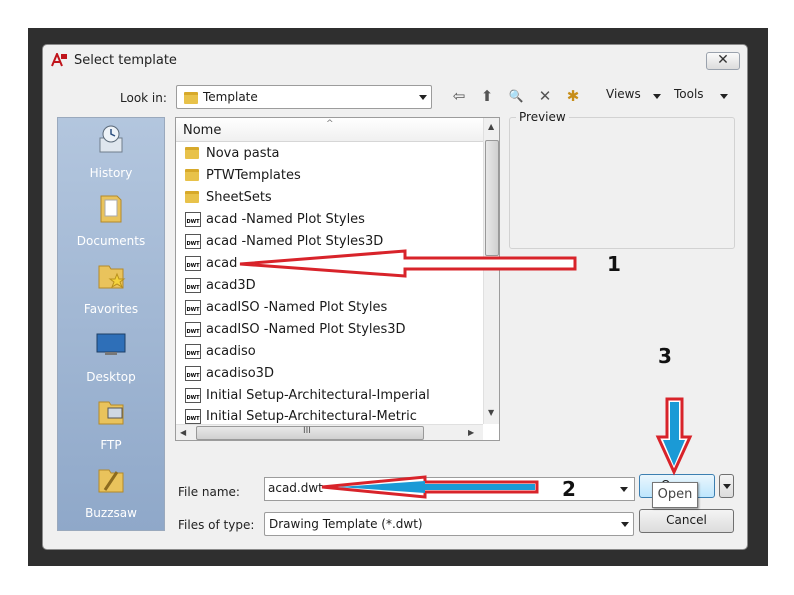  What do you see at coordinates (569, 489) in the screenshot?
I see `annotation-step-2: 2` at bounding box center [569, 489].